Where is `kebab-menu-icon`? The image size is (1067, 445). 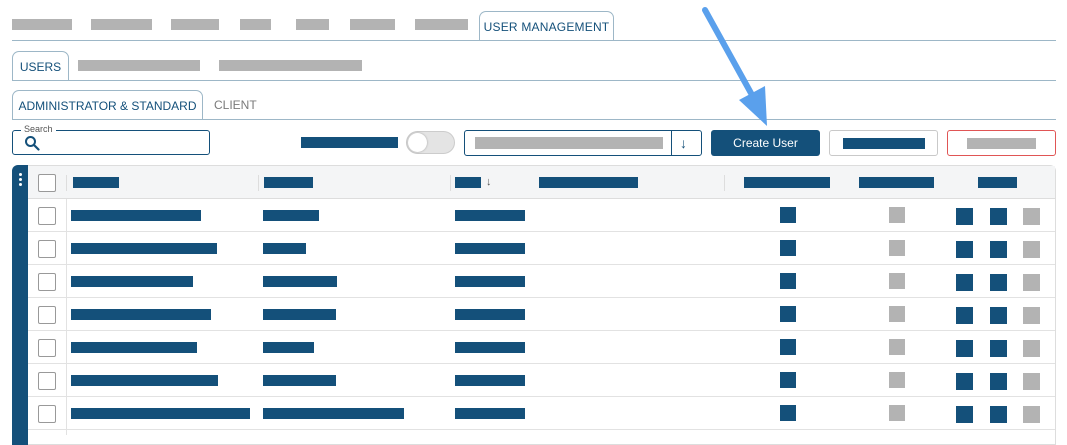 kebab-menu-icon is located at coordinates (20, 180).